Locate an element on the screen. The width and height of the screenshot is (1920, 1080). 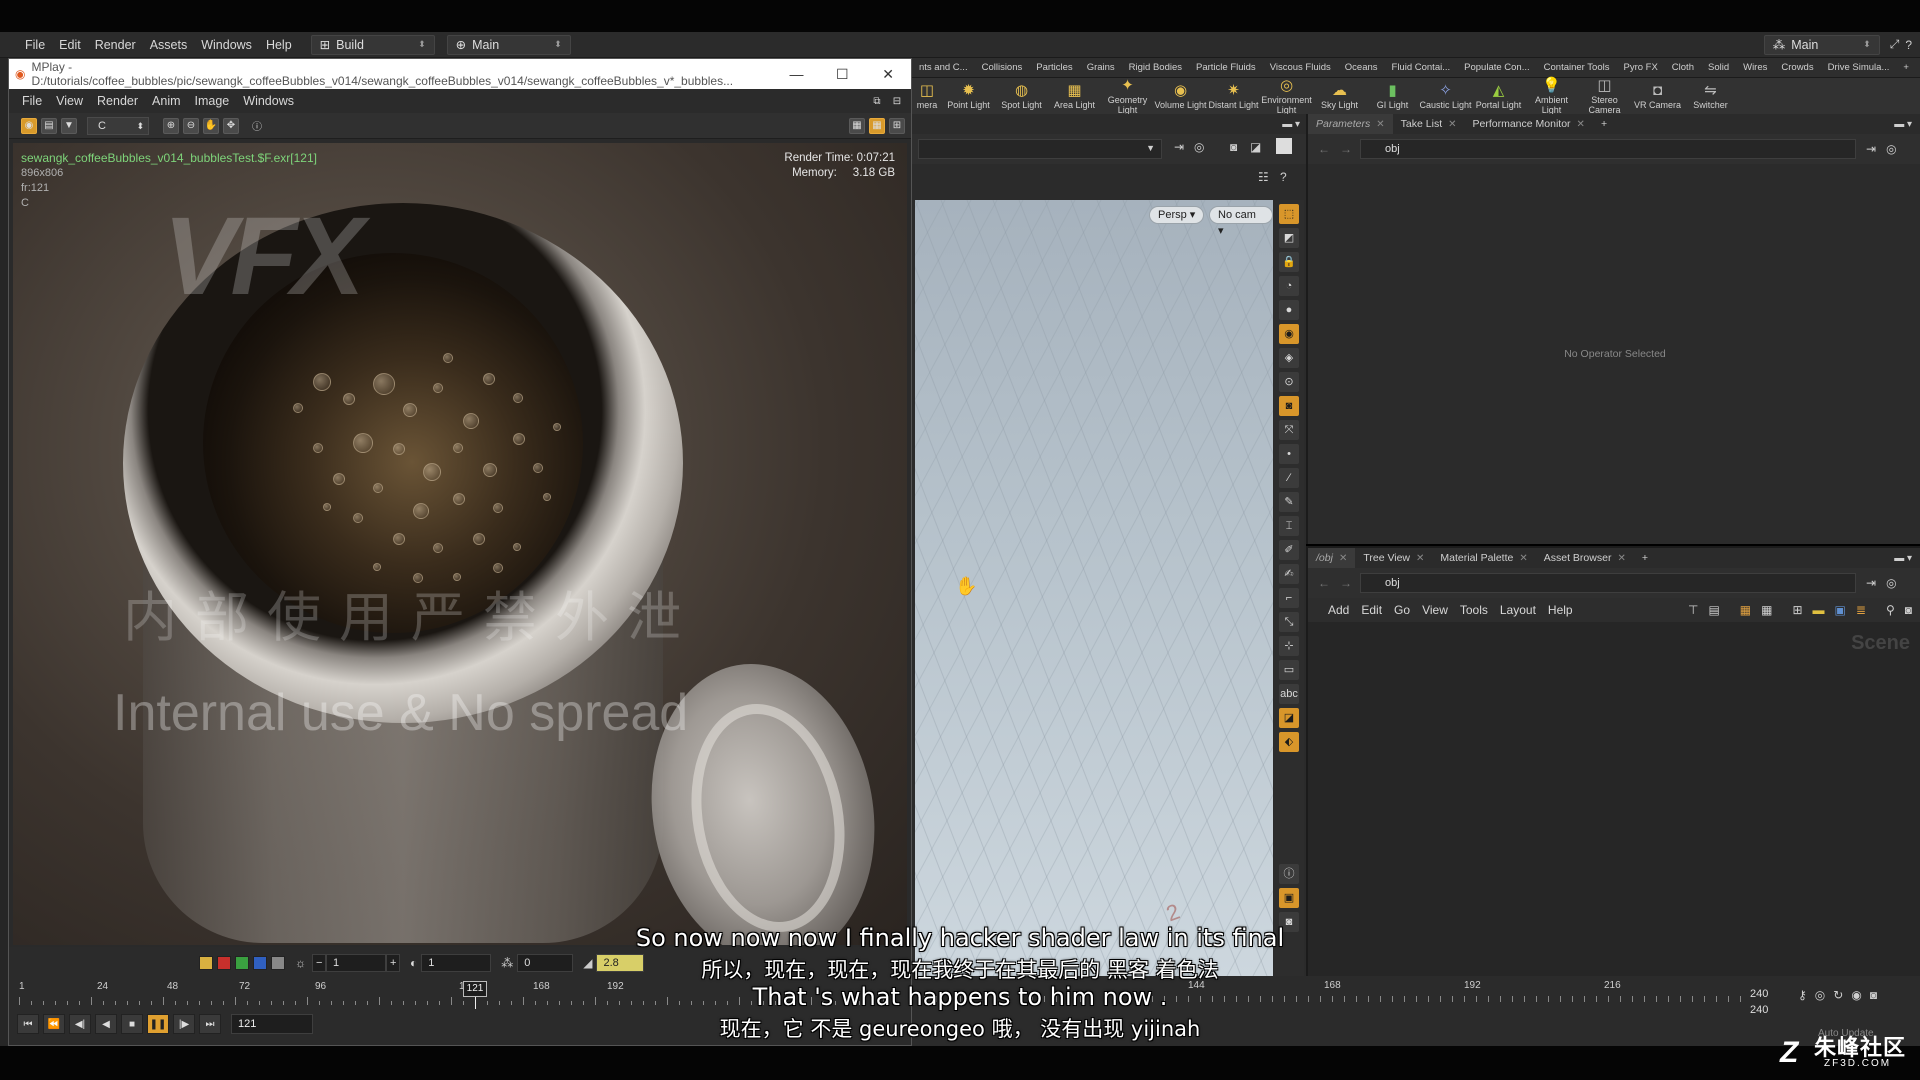
shelf-tab: Cloth is located at coordinates (1683, 67).